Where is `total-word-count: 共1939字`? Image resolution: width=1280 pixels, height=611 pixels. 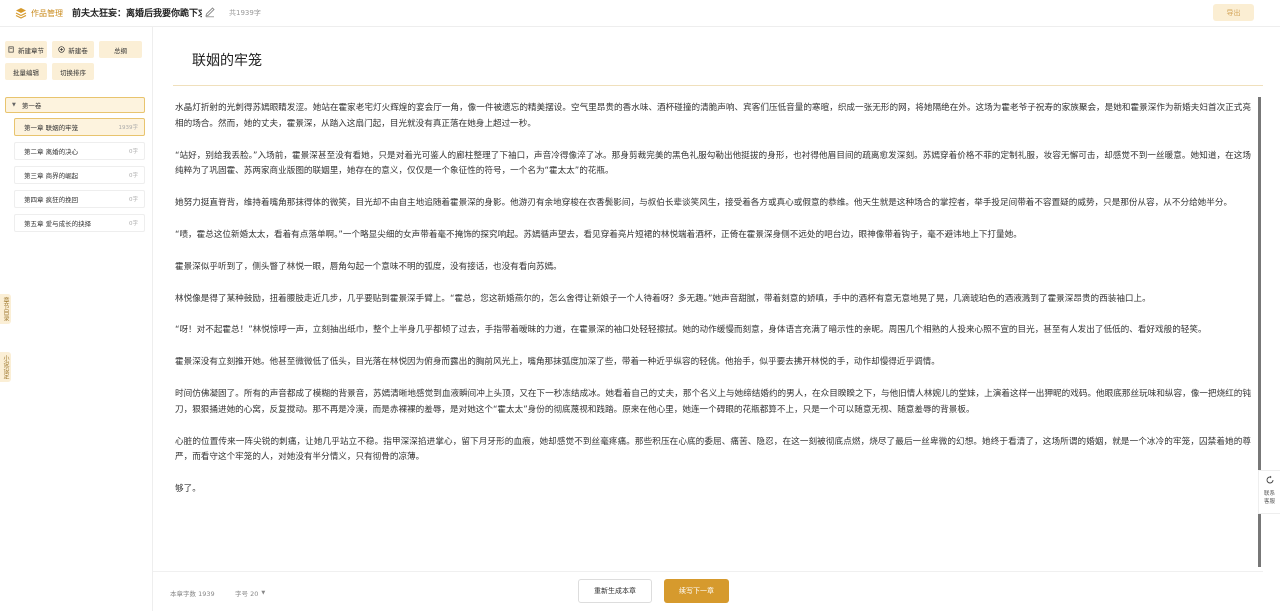 total-word-count: 共1939字 is located at coordinates (245, 13).